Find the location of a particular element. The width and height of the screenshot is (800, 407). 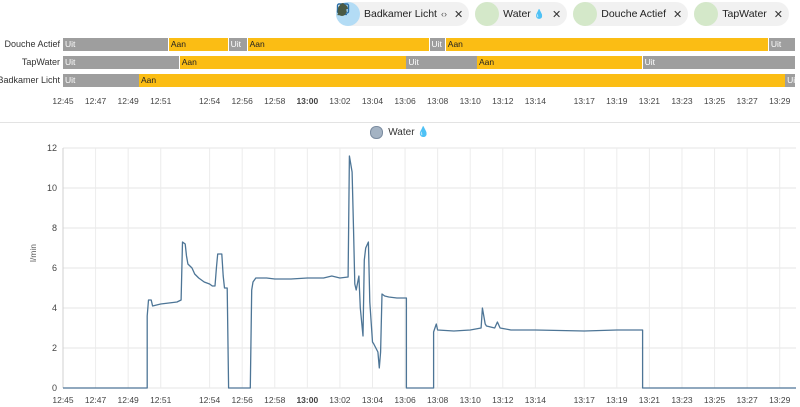

x-tick-label: 13:19 is located at coordinates (617, 400).